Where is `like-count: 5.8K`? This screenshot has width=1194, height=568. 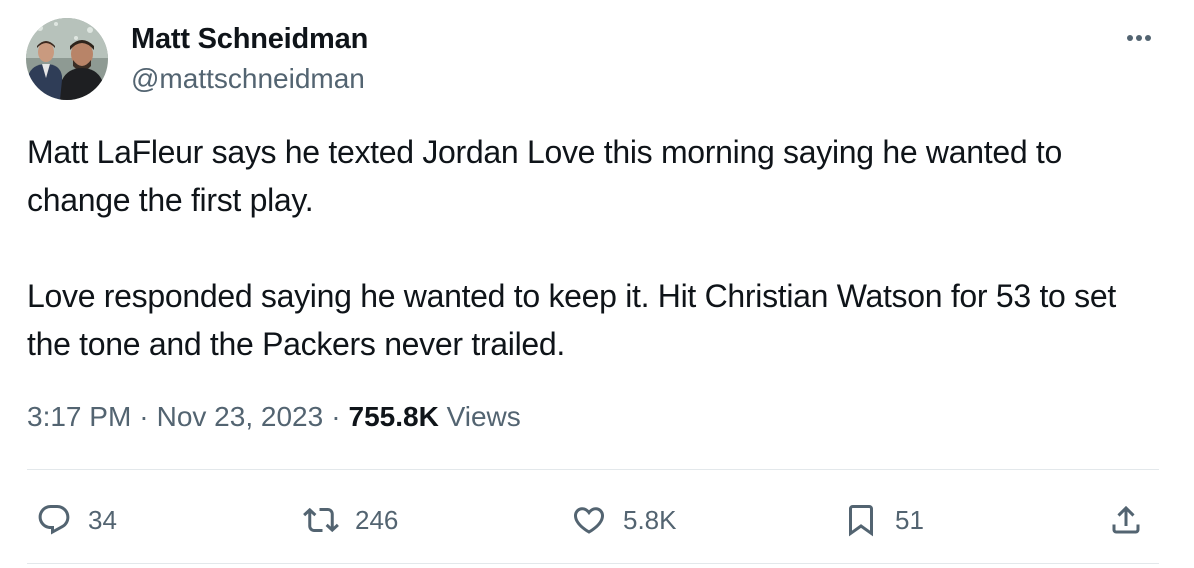
like-count: 5.8K is located at coordinates (650, 519).